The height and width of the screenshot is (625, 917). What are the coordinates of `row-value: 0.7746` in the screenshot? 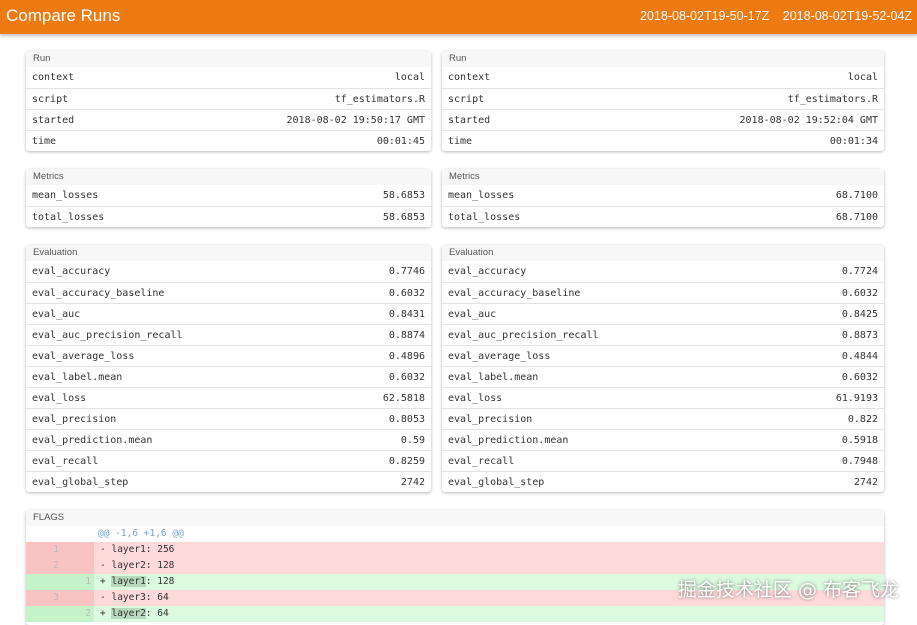 It's located at (406, 271).